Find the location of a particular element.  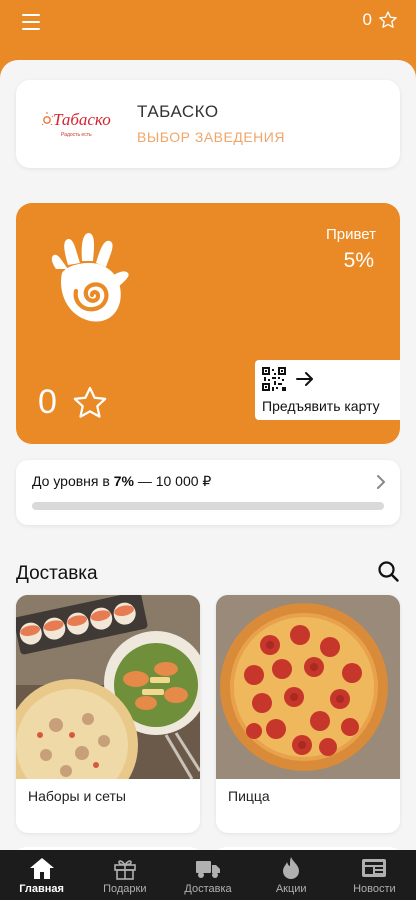

card-points: 0 is located at coordinates (73, 402).